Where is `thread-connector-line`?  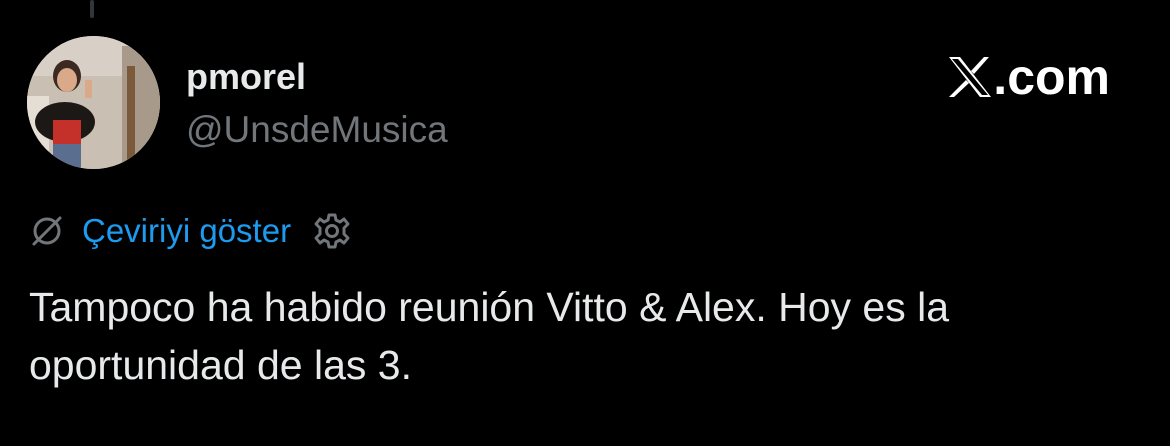
thread-connector-line is located at coordinates (92, 9).